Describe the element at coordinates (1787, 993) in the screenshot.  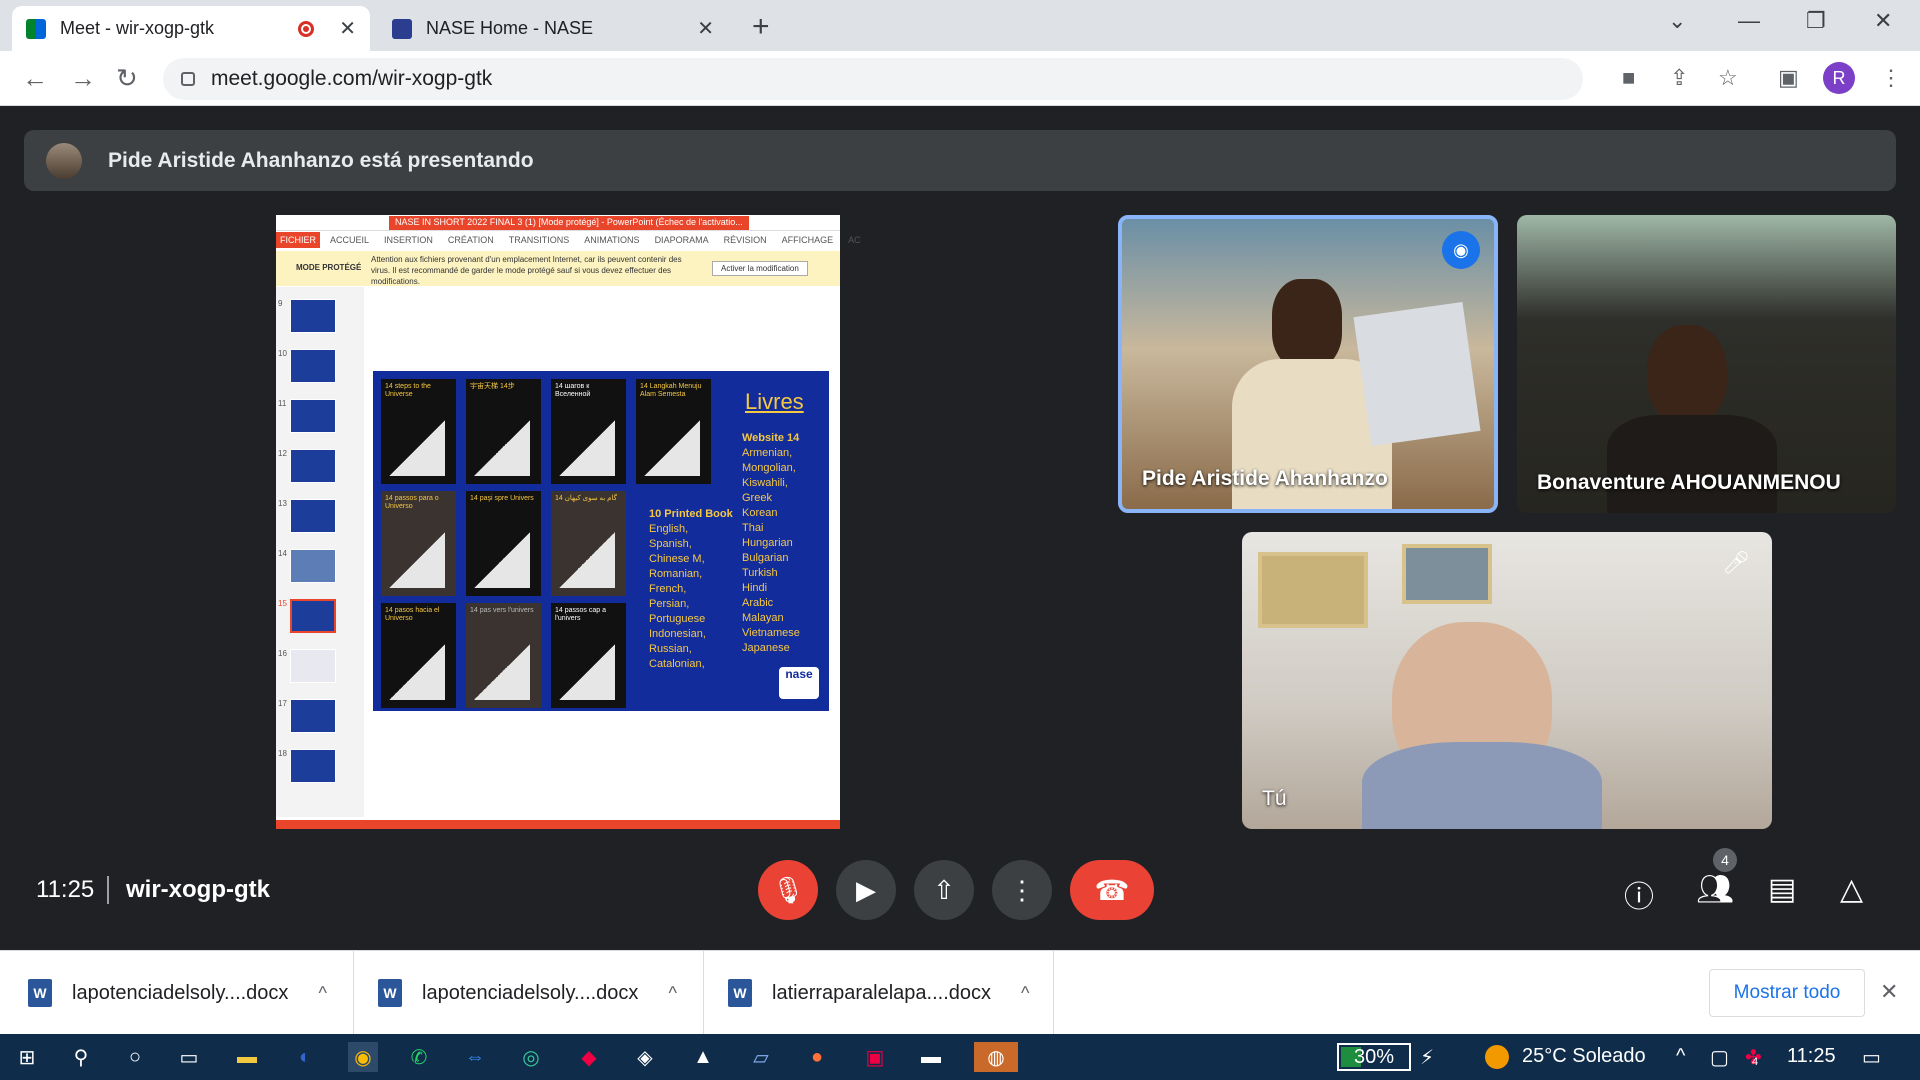
I see `show-all-button: Mostrar todo` at that location.